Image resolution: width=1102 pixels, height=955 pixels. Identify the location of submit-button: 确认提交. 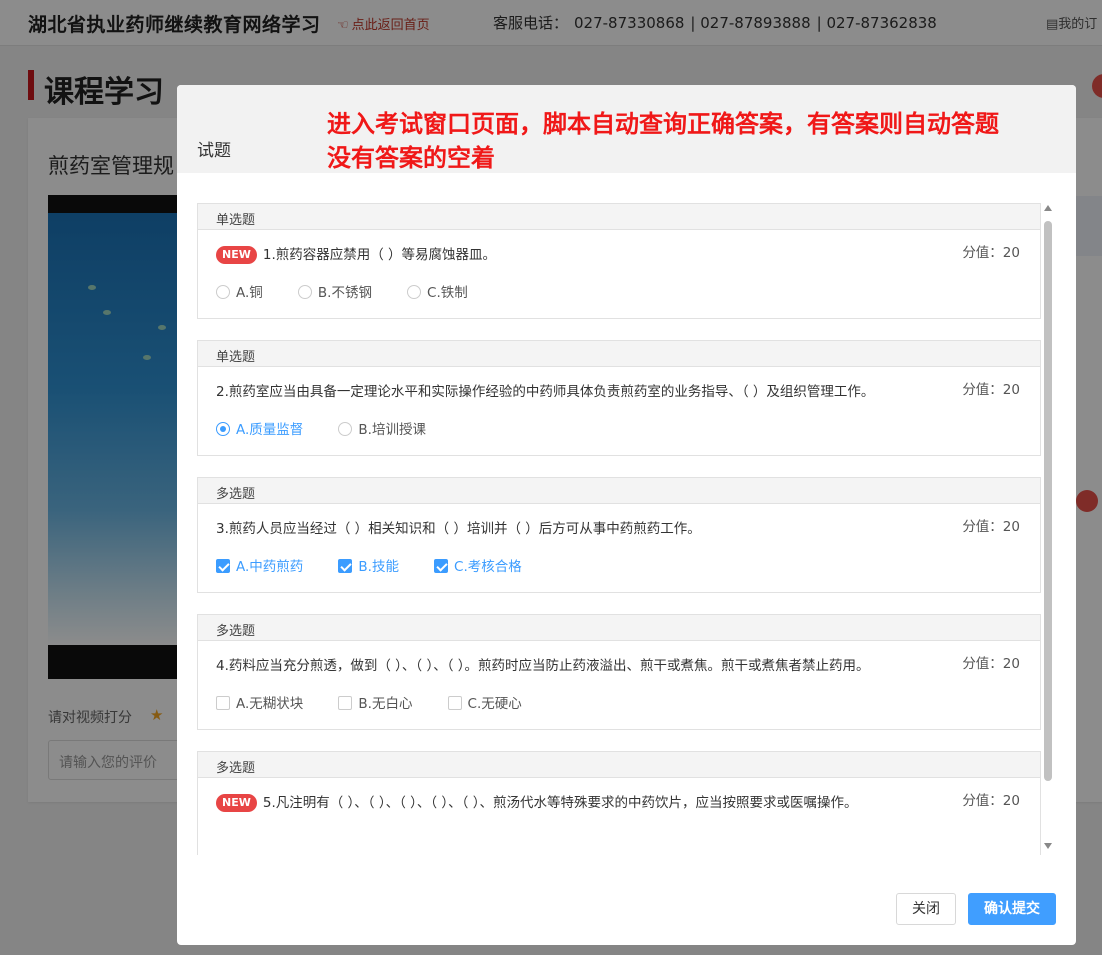
(1012, 909).